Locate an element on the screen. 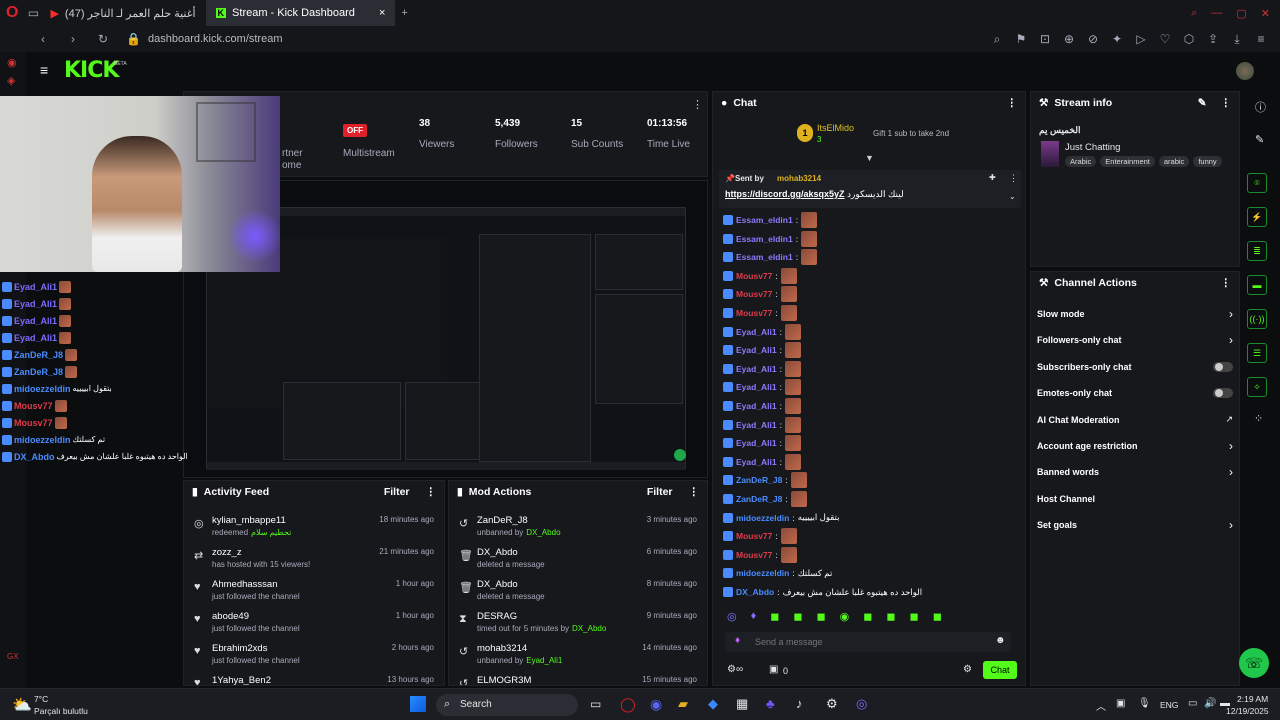 The width and height of the screenshot is (1280, 720). channel-action-item: Banned words › is located at coordinates (1135, 472).